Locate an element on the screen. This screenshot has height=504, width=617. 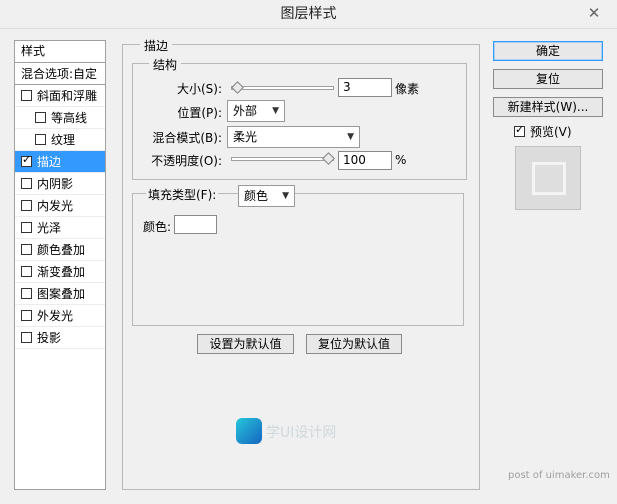
style-item-label: 内发光 is located at coordinates (55, 206).